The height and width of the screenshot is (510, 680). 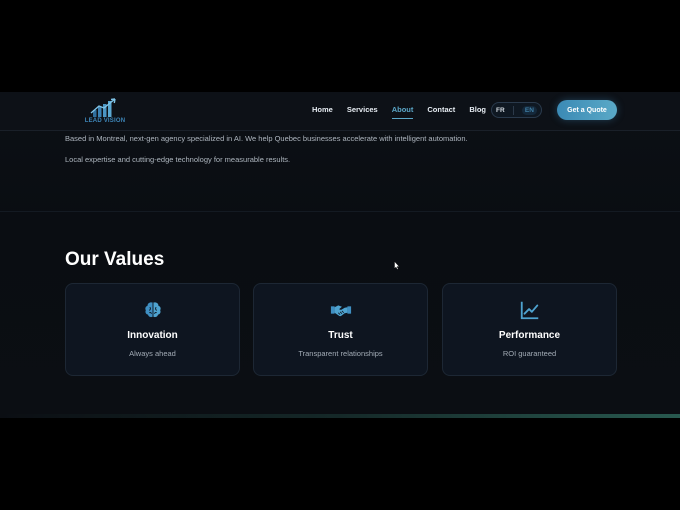 What do you see at coordinates (340, 335) in the screenshot?
I see `card-title: Trust` at bounding box center [340, 335].